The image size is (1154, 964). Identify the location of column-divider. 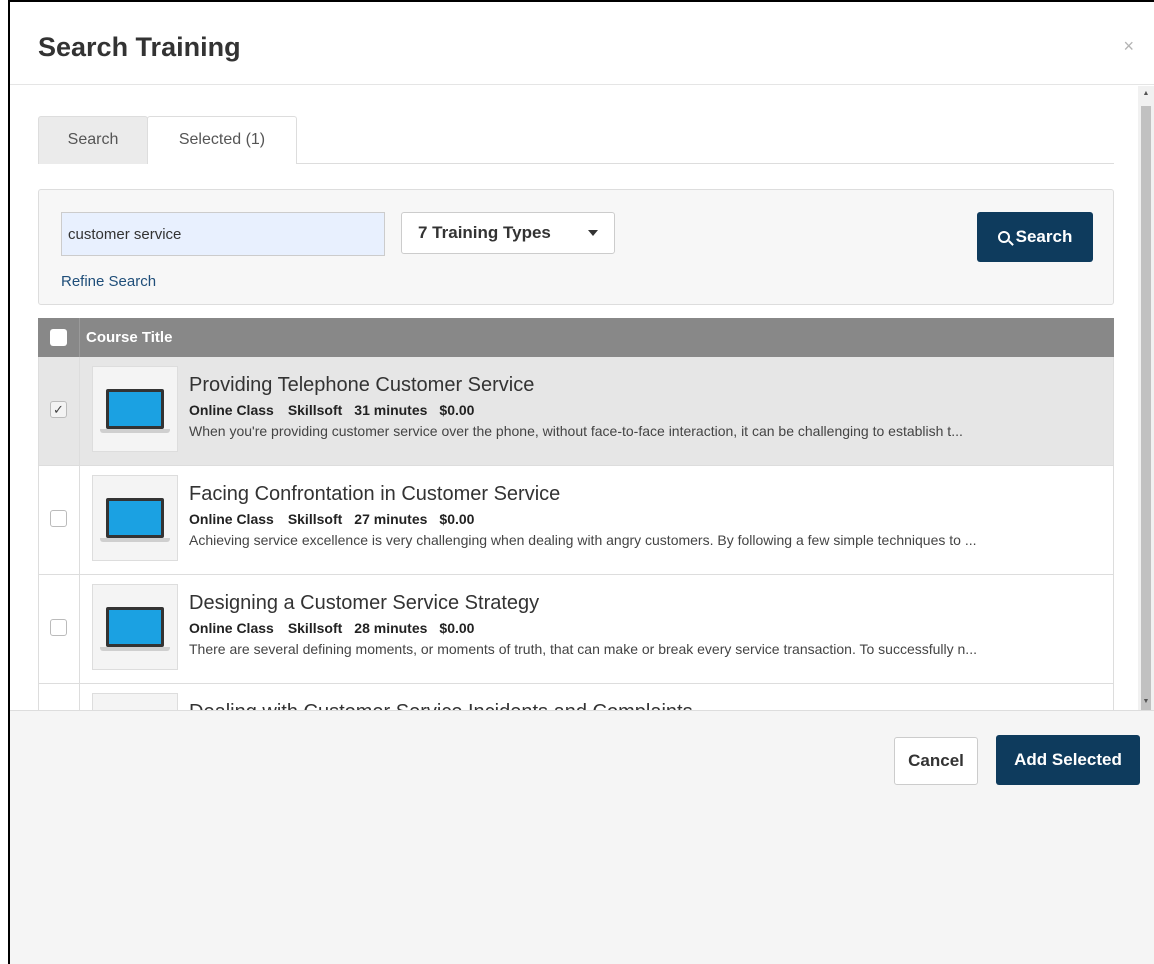
(79, 337).